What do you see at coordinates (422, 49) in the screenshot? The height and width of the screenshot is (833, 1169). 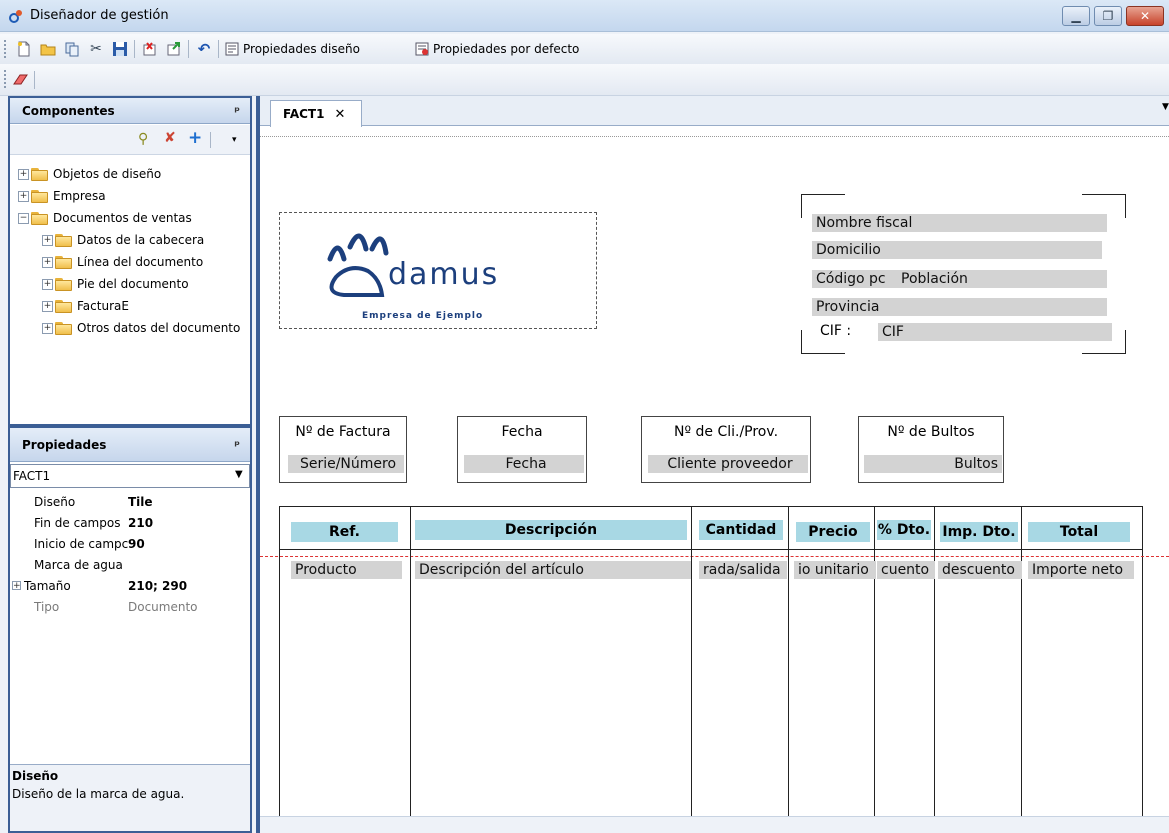 I see `default-properties-icon` at bounding box center [422, 49].